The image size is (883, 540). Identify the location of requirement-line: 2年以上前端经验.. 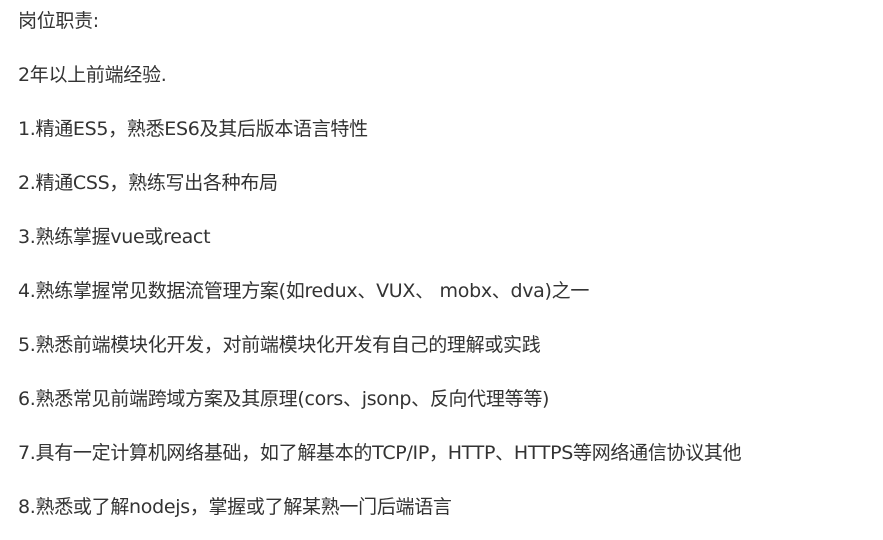
(92, 75).